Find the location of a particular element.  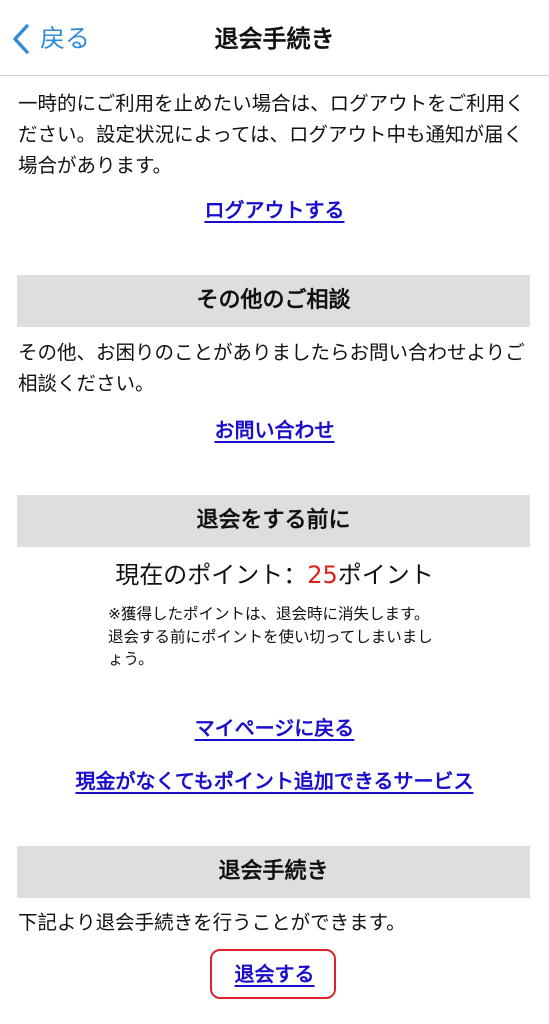

consult-description: その他、お困りのことがありましたらお問い合わせよりご相談ください。 is located at coordinates (271, 368).